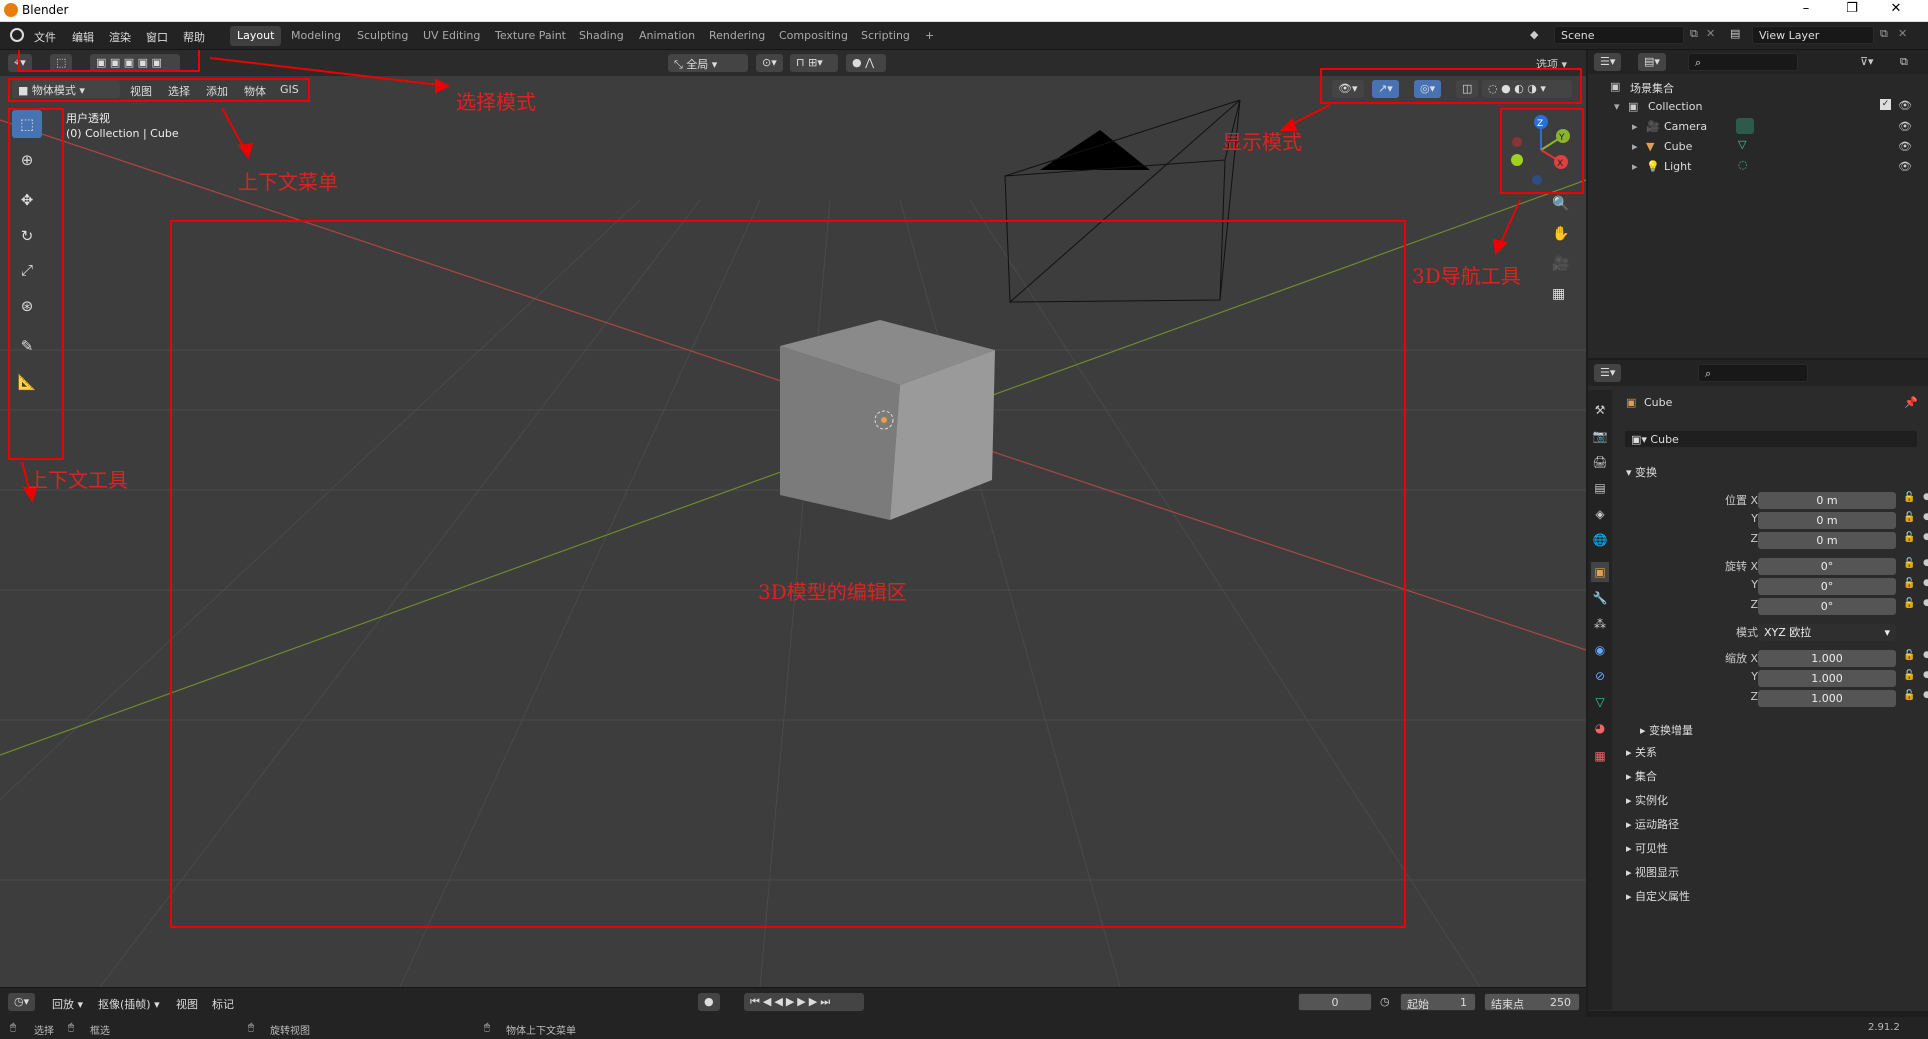 The height and width of the screenshot is (1039, 1928). What do you see at coordinates (1600, 676) in the screenshot?
I see `constraints-tab-icon: ⊘` at bounding box center [1600, 676].